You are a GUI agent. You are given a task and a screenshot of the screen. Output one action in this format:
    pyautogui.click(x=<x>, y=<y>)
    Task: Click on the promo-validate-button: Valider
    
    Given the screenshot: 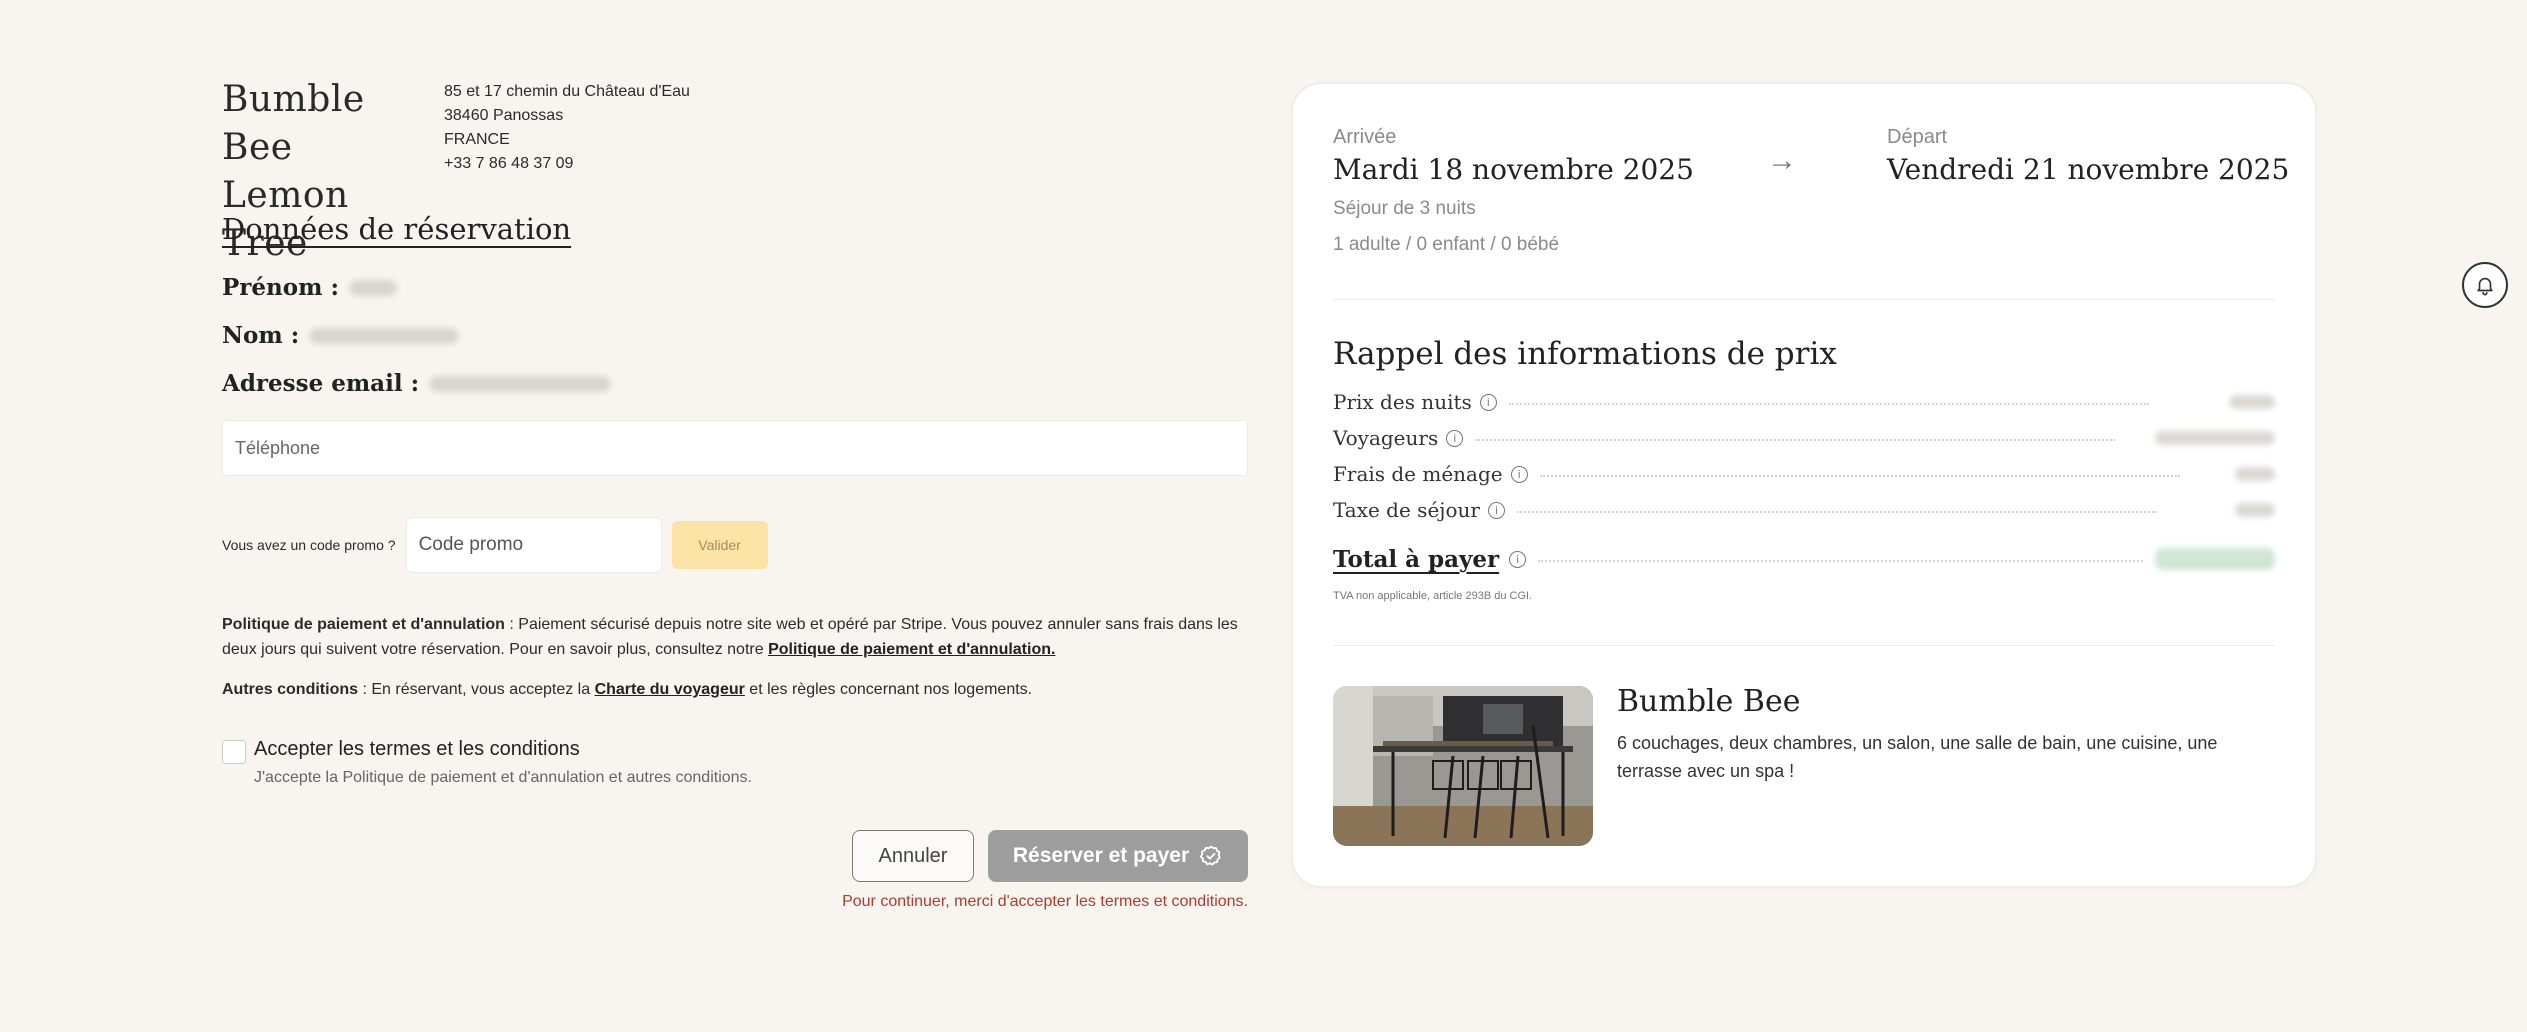 What is the action you would take?
    pyautogui.click(x=719, y=545)
    